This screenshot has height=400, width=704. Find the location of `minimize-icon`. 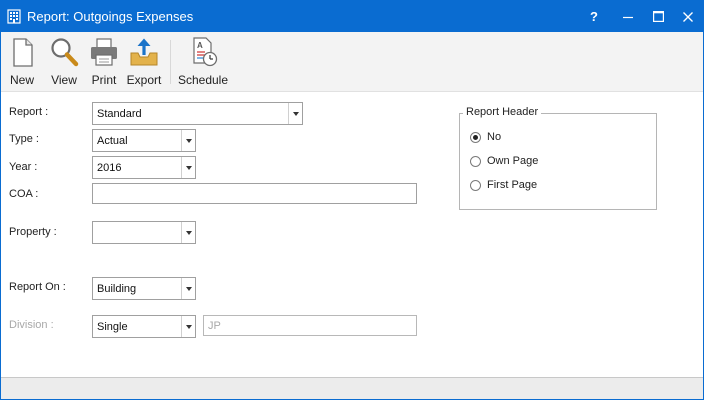

minimize-icon is located at coordinates (628, 17).